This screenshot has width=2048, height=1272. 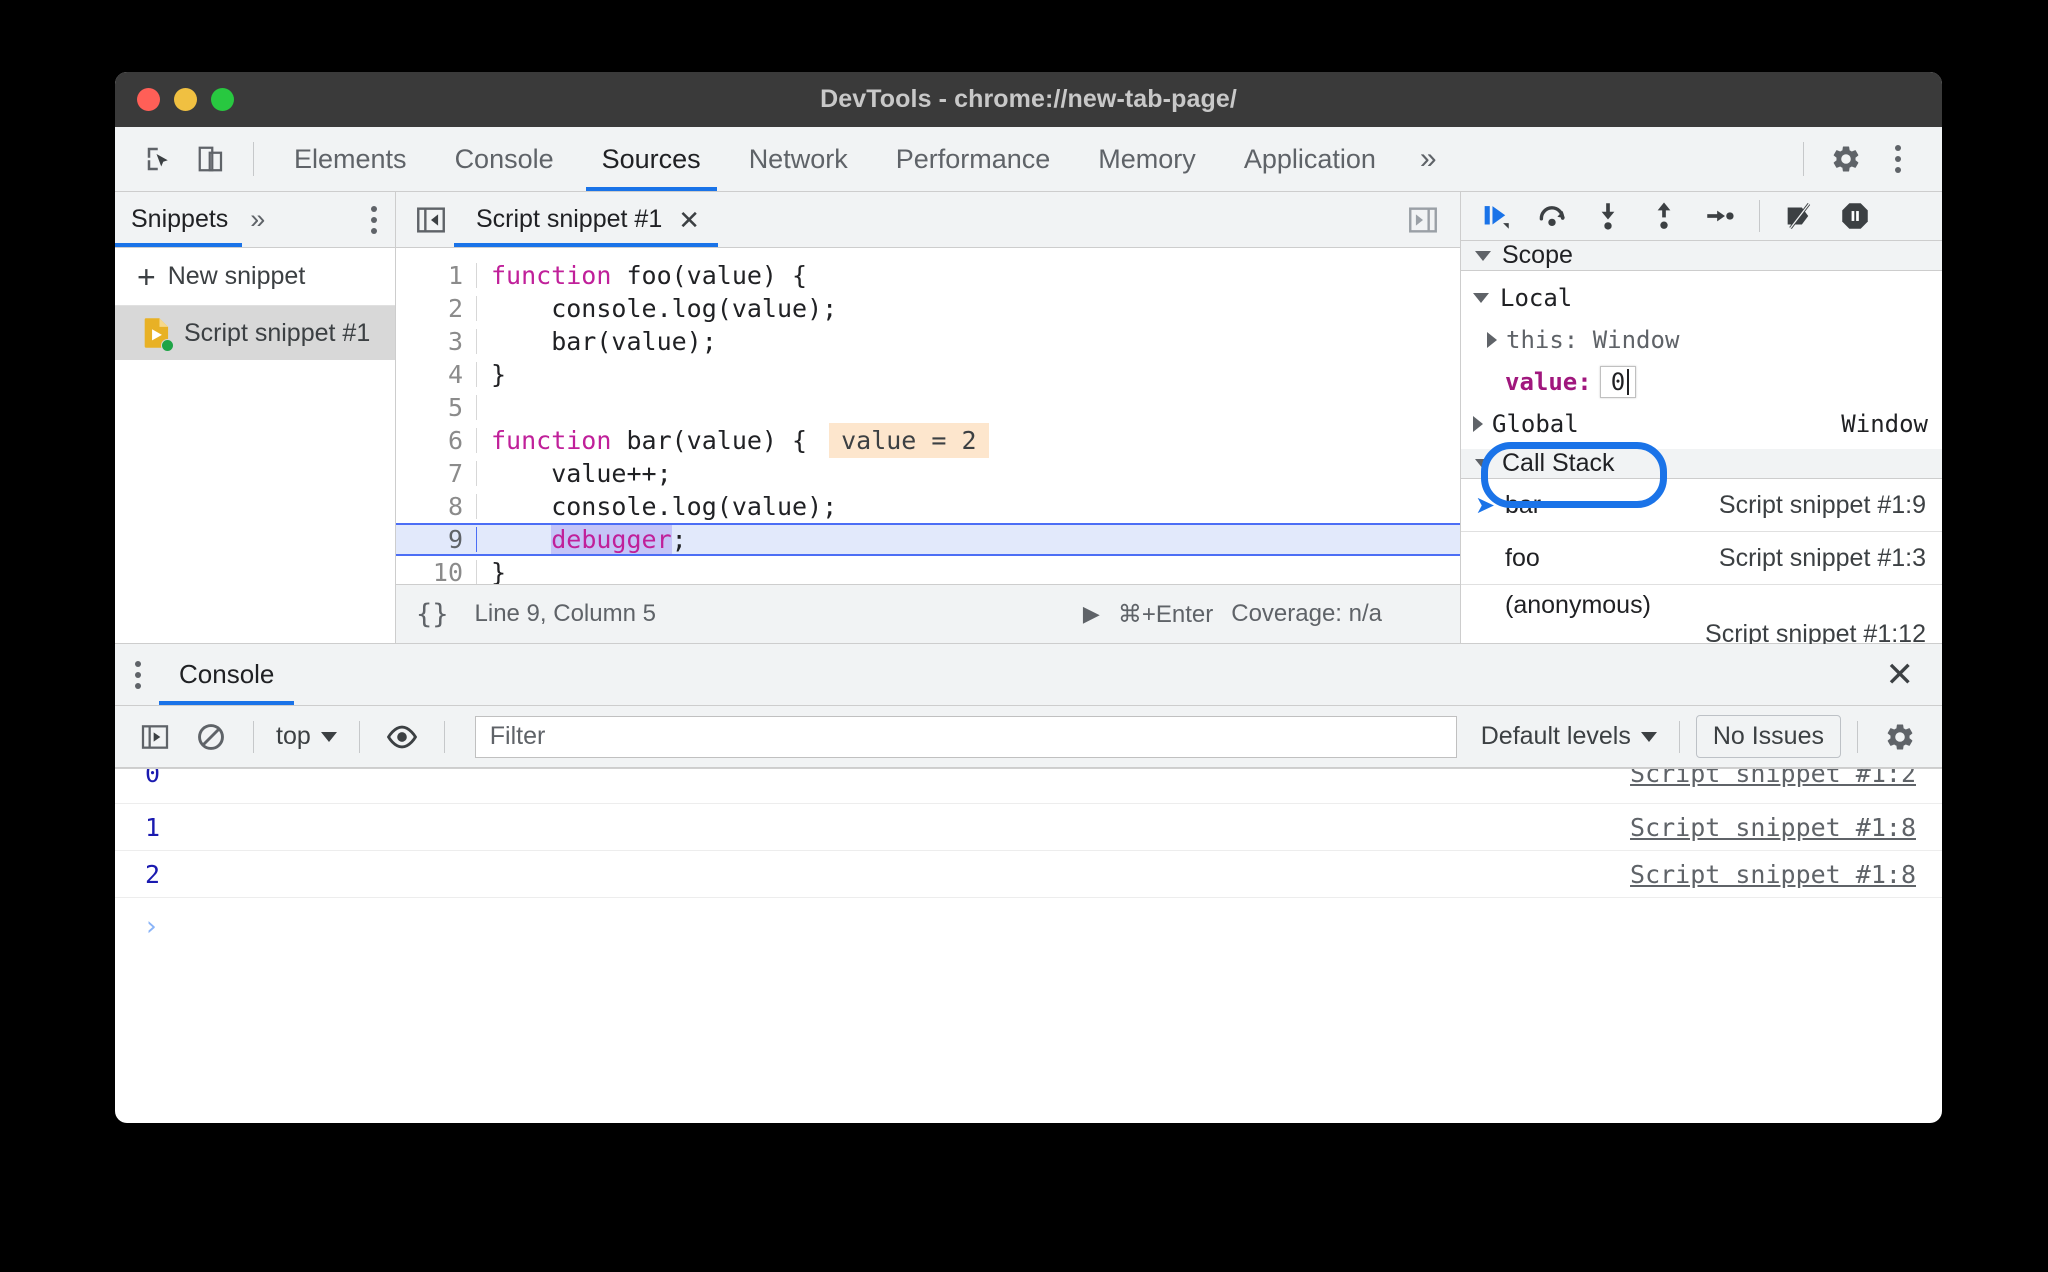 What do you see at coordinates (928, 473) in the screenshot?
I see `code-line: 7 value++;` at bounding box center [928, 473].